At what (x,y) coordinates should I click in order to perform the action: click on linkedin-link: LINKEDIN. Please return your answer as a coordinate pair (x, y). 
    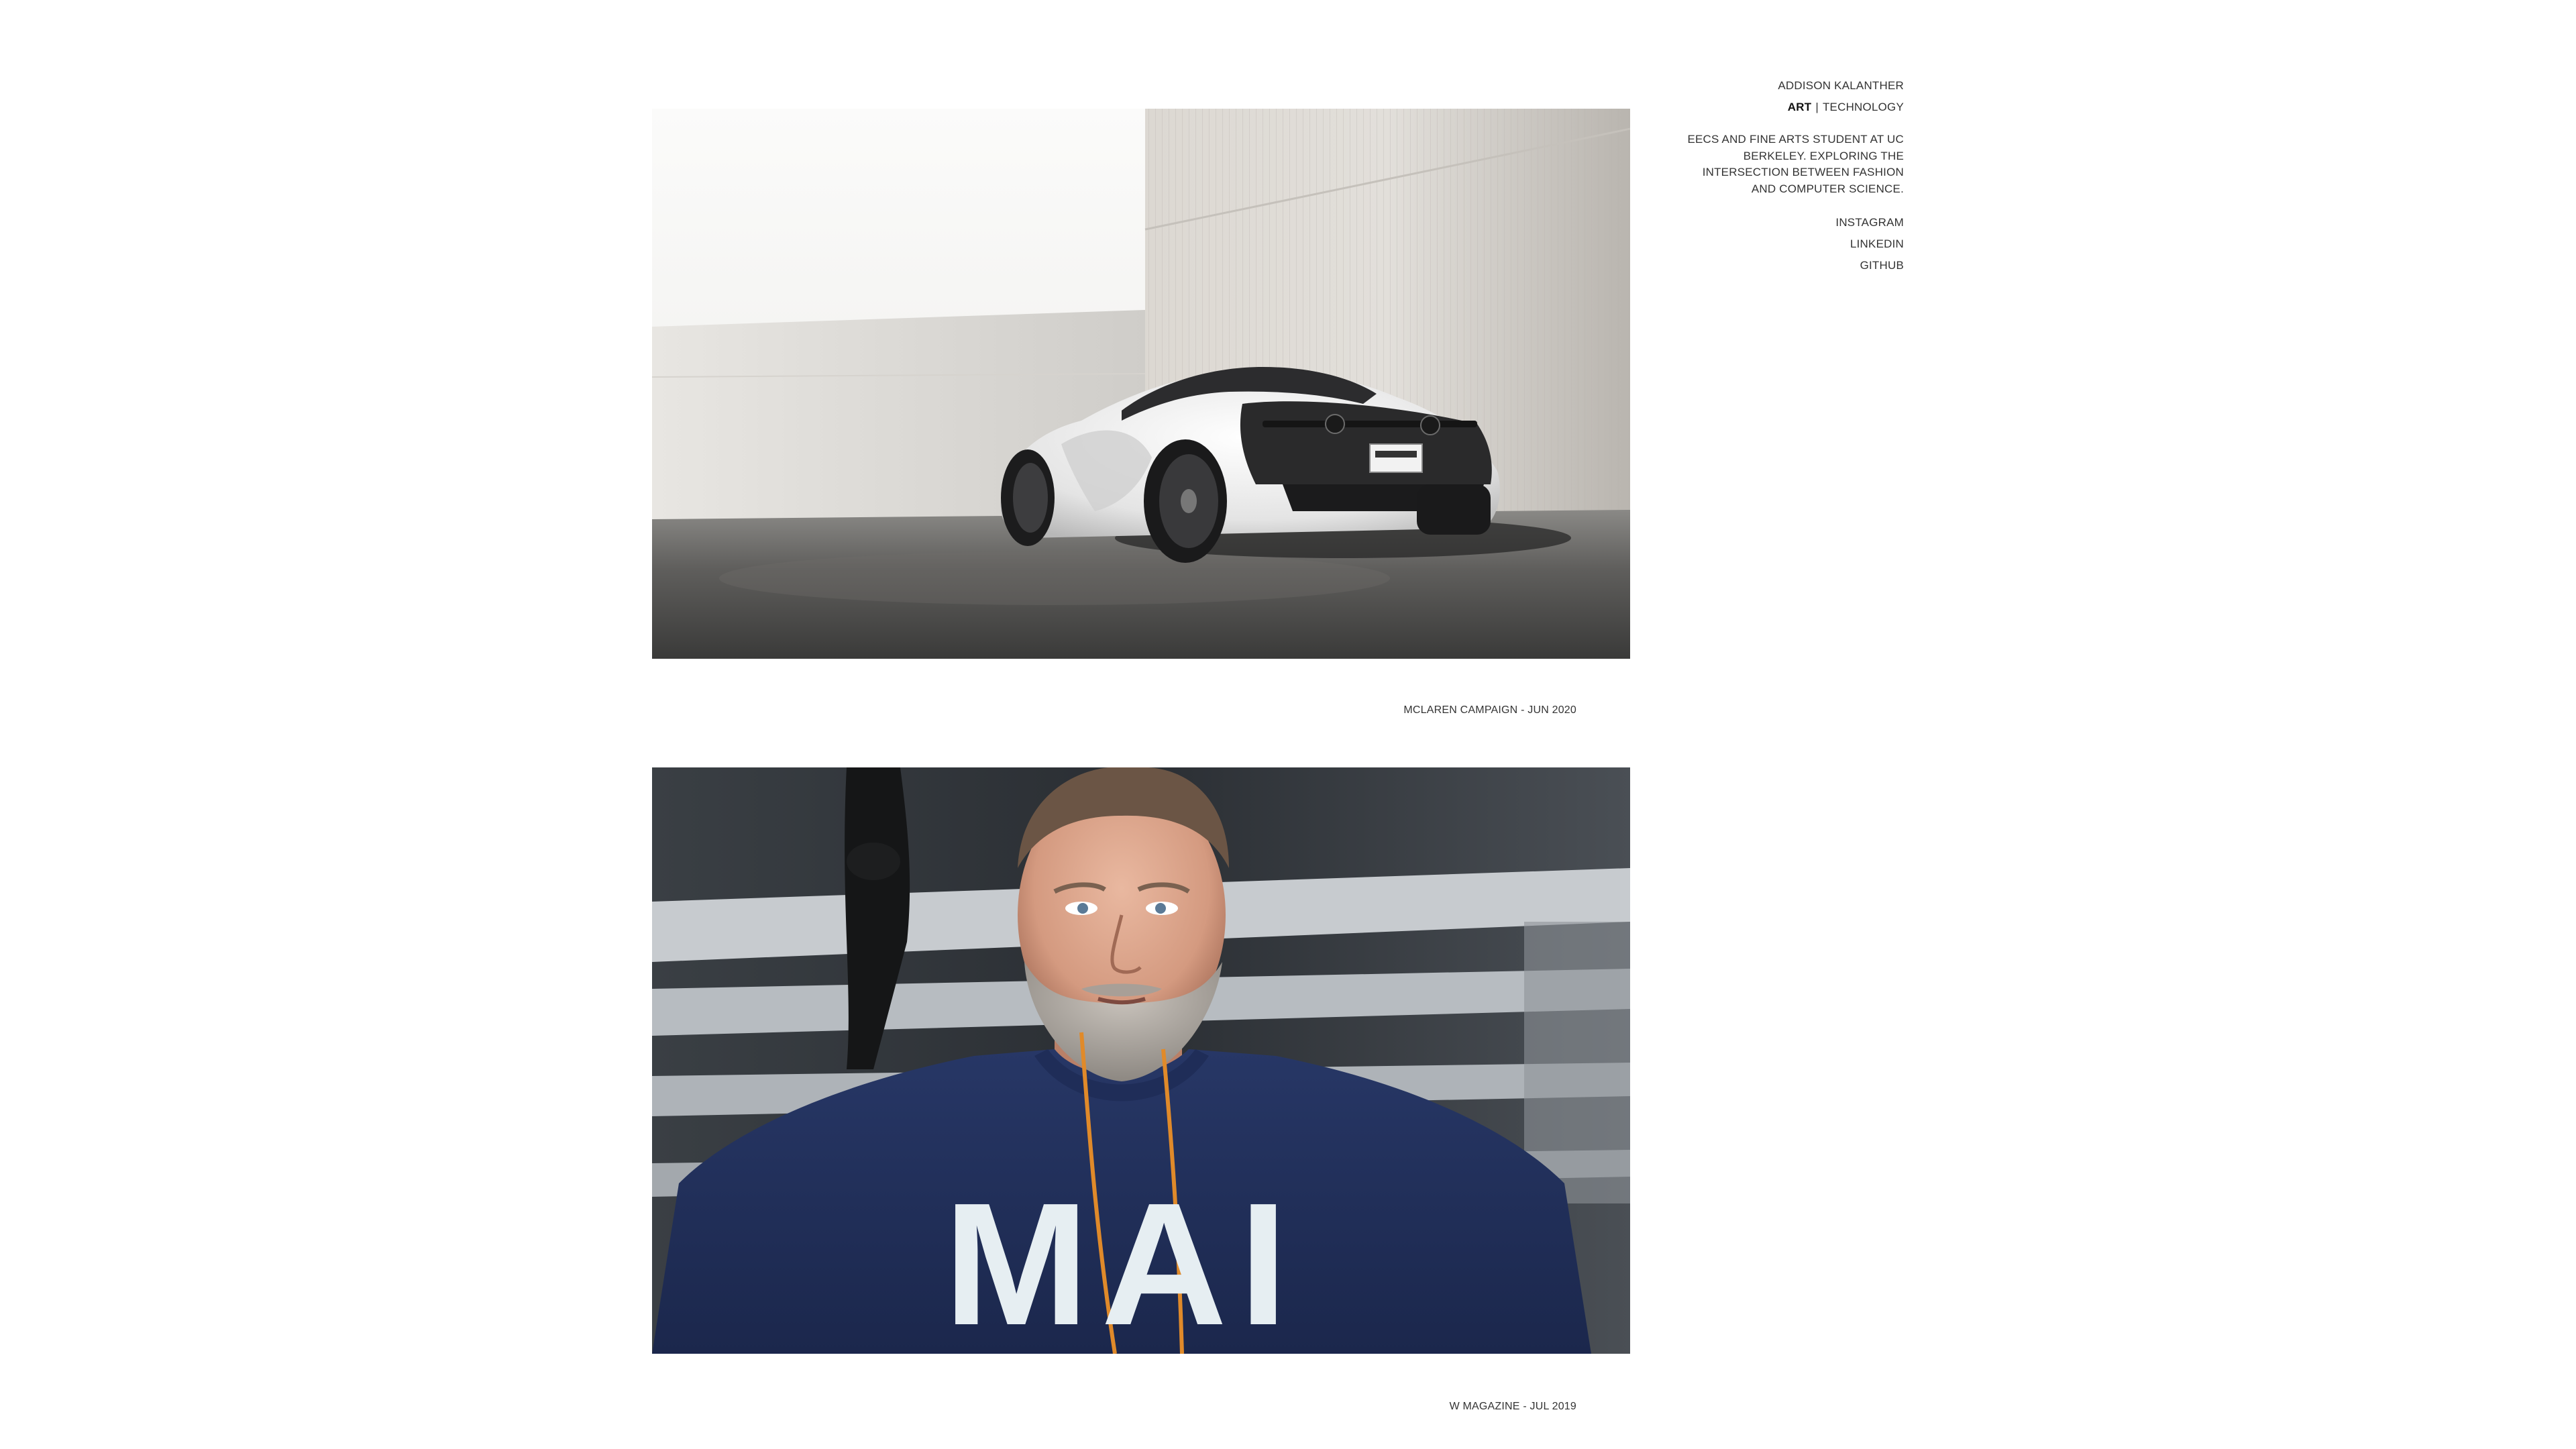
    Looking at the image, I should click on (1790, 244).